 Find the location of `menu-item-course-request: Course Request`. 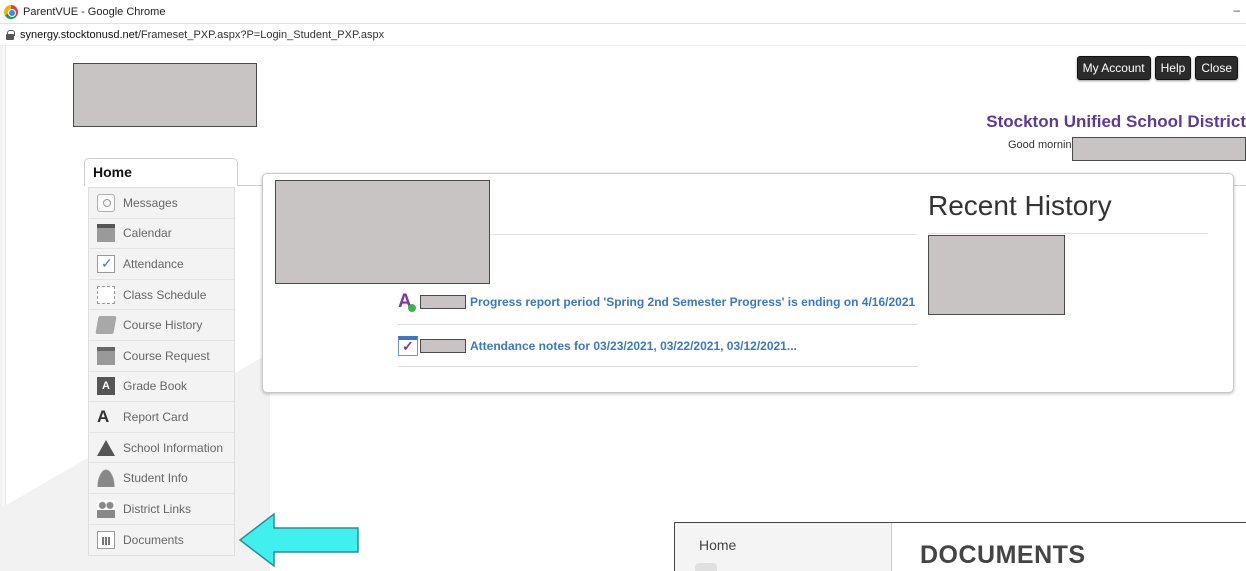

menu-item-course-request: Course Request is located at coordinates (161, 356).